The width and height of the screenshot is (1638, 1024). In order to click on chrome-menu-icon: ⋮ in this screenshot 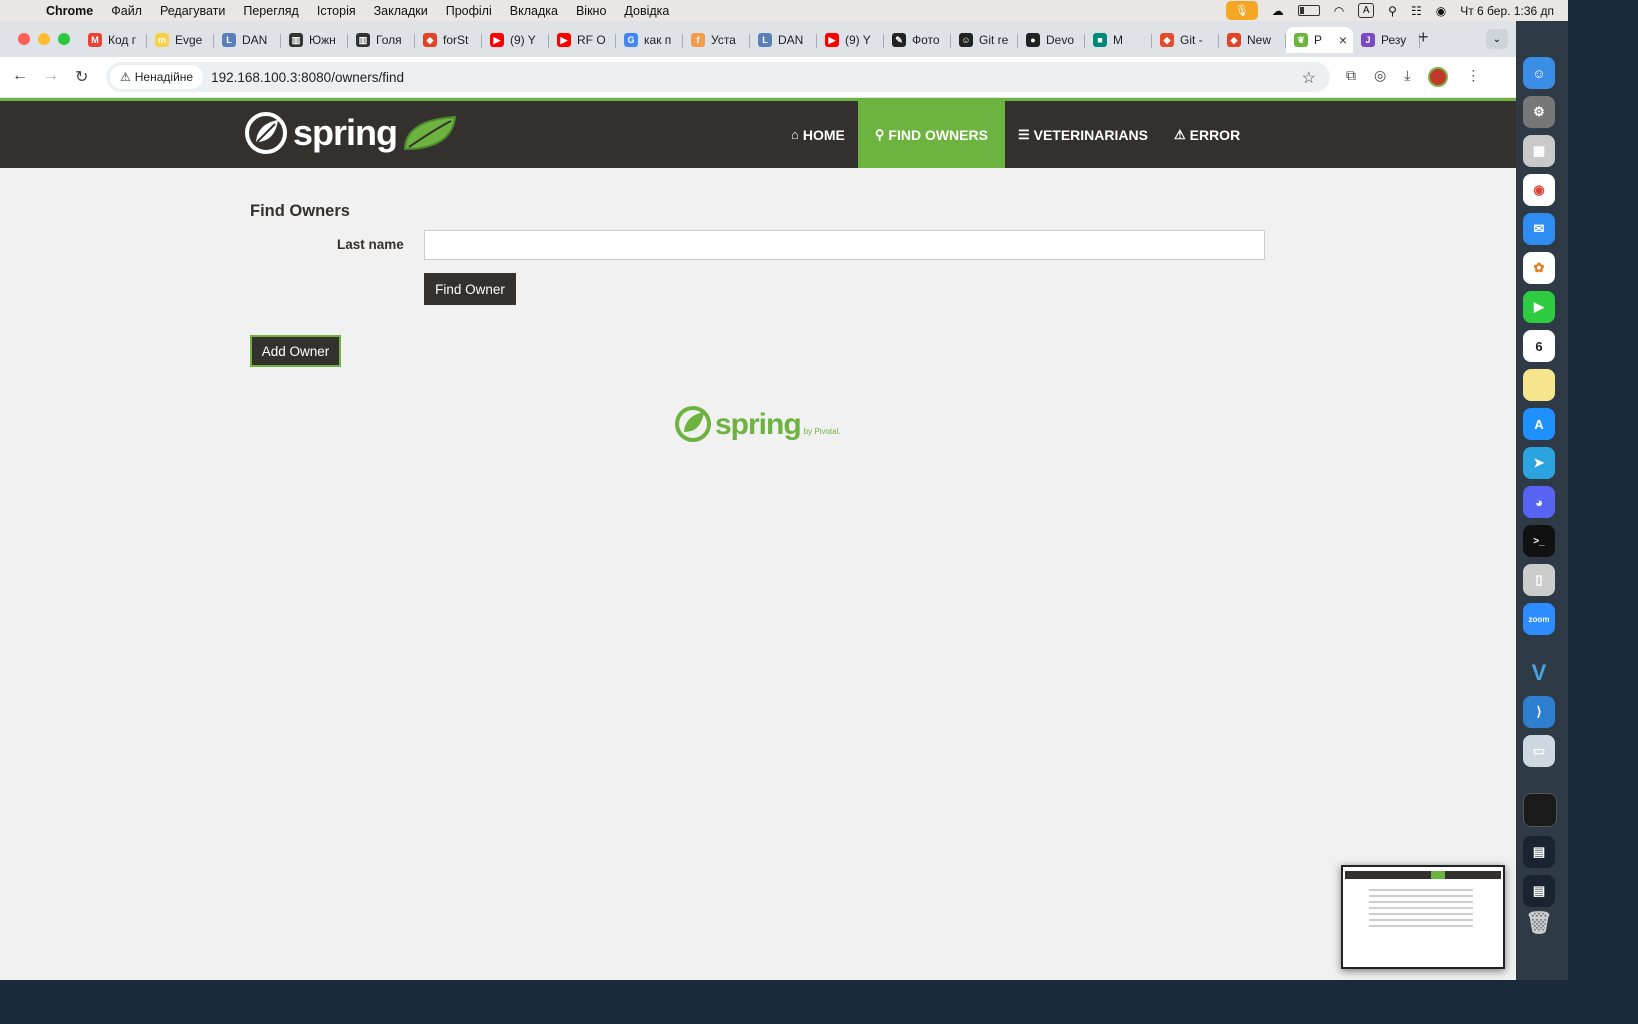, I will do `click(1473, 77)`.